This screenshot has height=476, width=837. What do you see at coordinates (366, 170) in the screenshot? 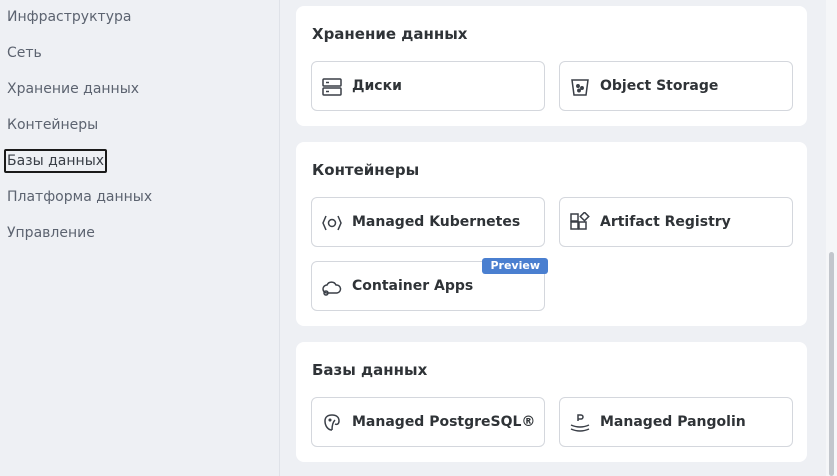
I see `section-title: Контейнеры` at bounding box center [366, 170].